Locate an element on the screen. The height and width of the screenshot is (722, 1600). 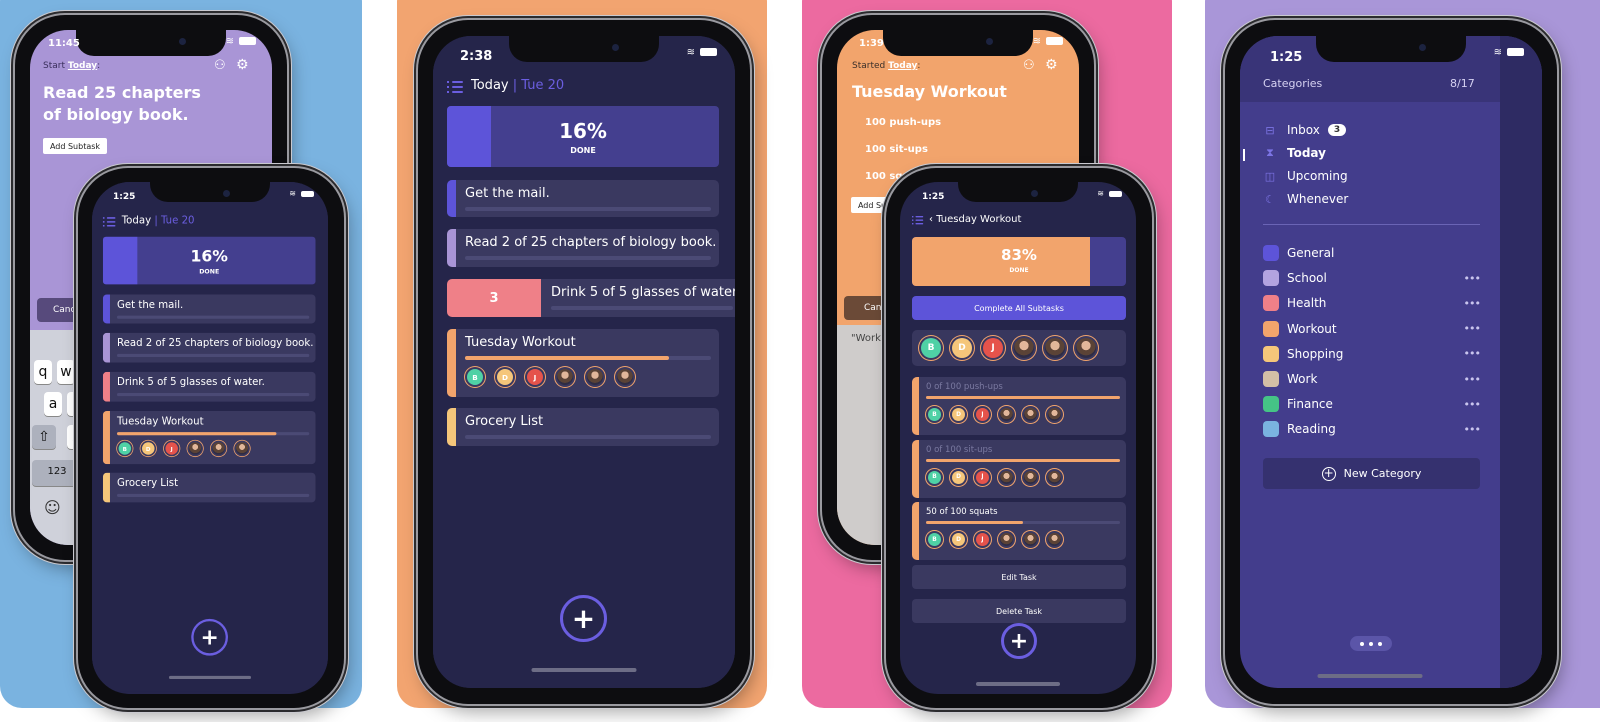
key-q: q is located at coordinates (43, 372).